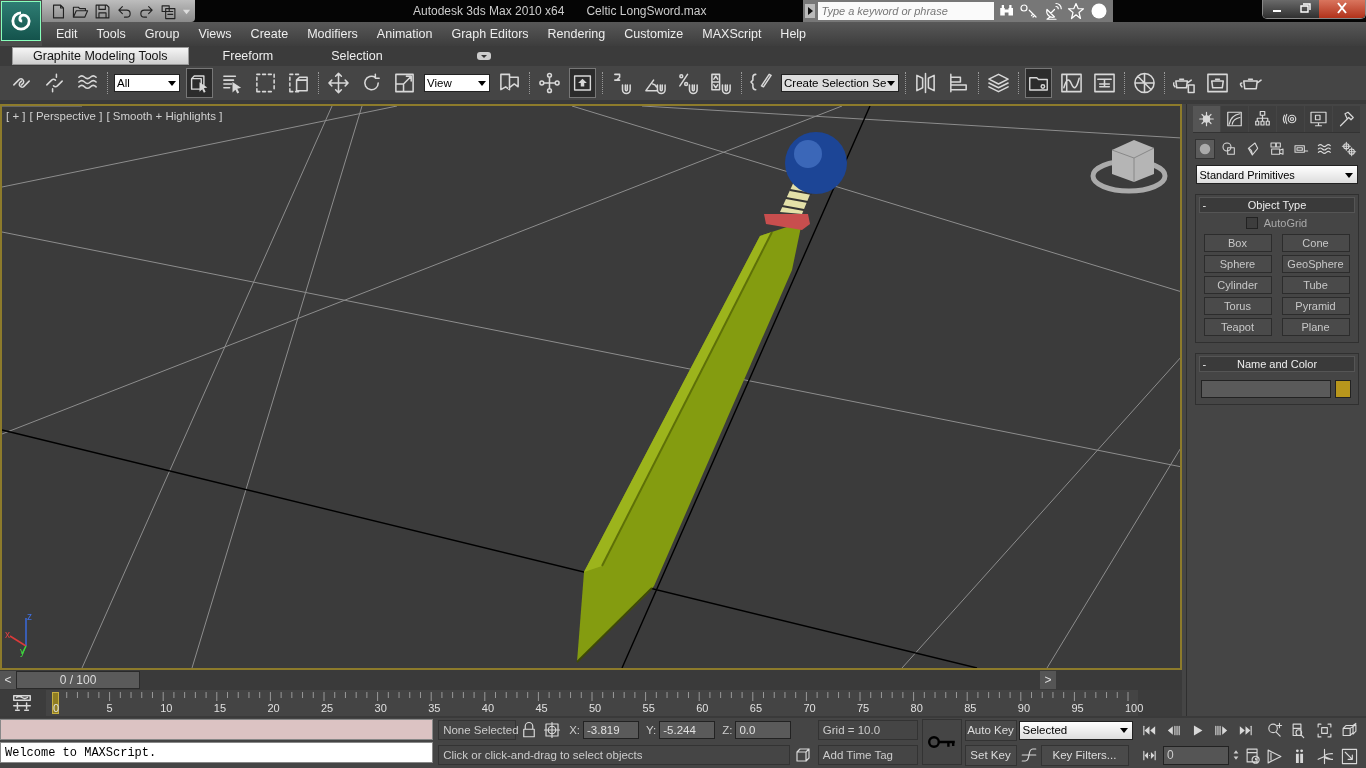  What do you see at coordinates (269, 34) in the screenshot?
I see `menu-item: Create` at bounding box center [269, 34].